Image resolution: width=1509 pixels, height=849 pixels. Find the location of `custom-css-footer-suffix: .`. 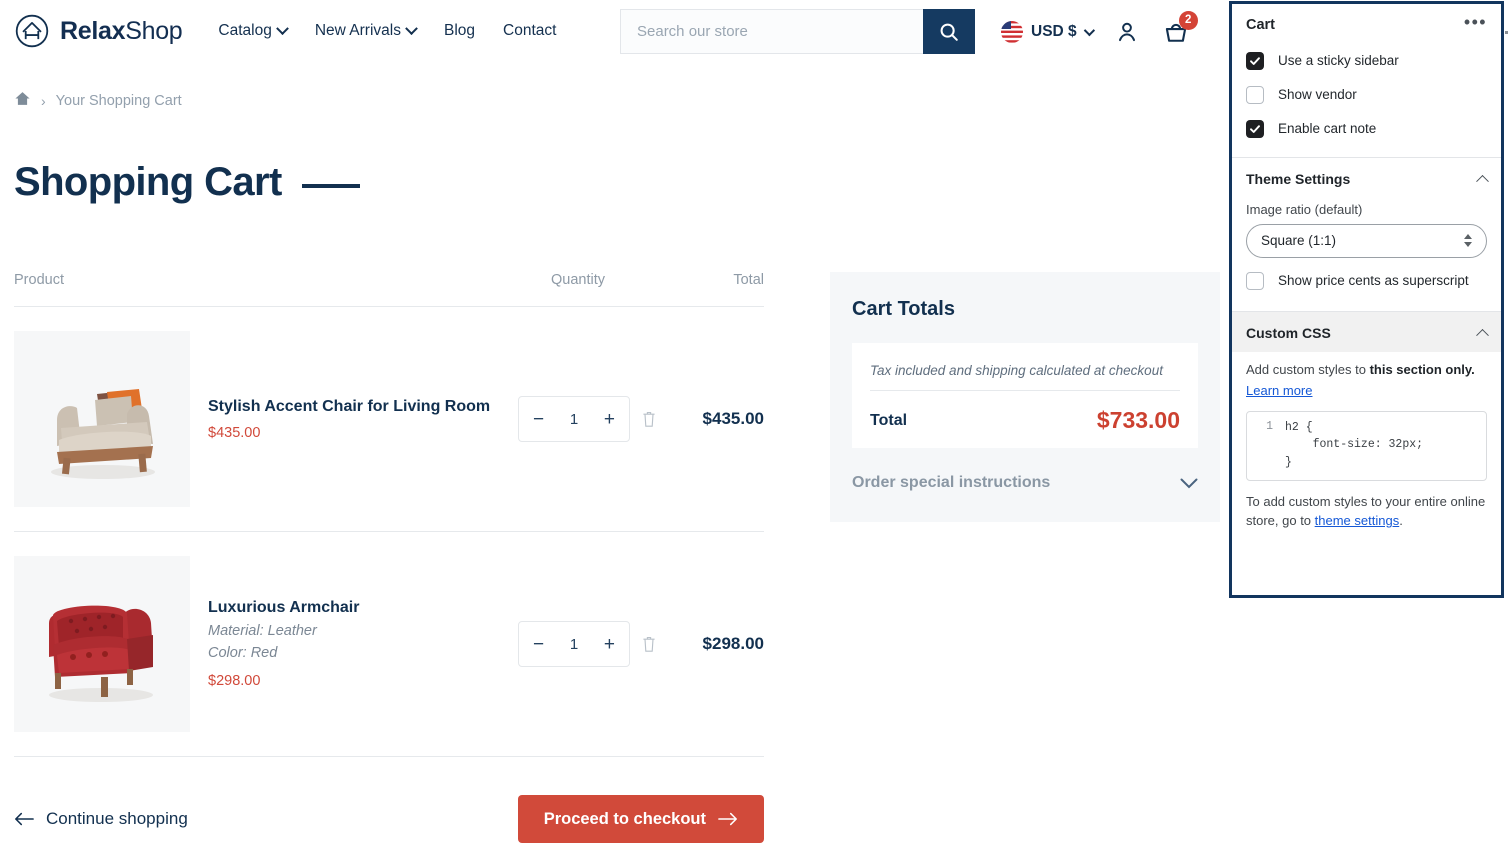

custom-css-footer-suffix: . is located at coordinates (1401, 521).